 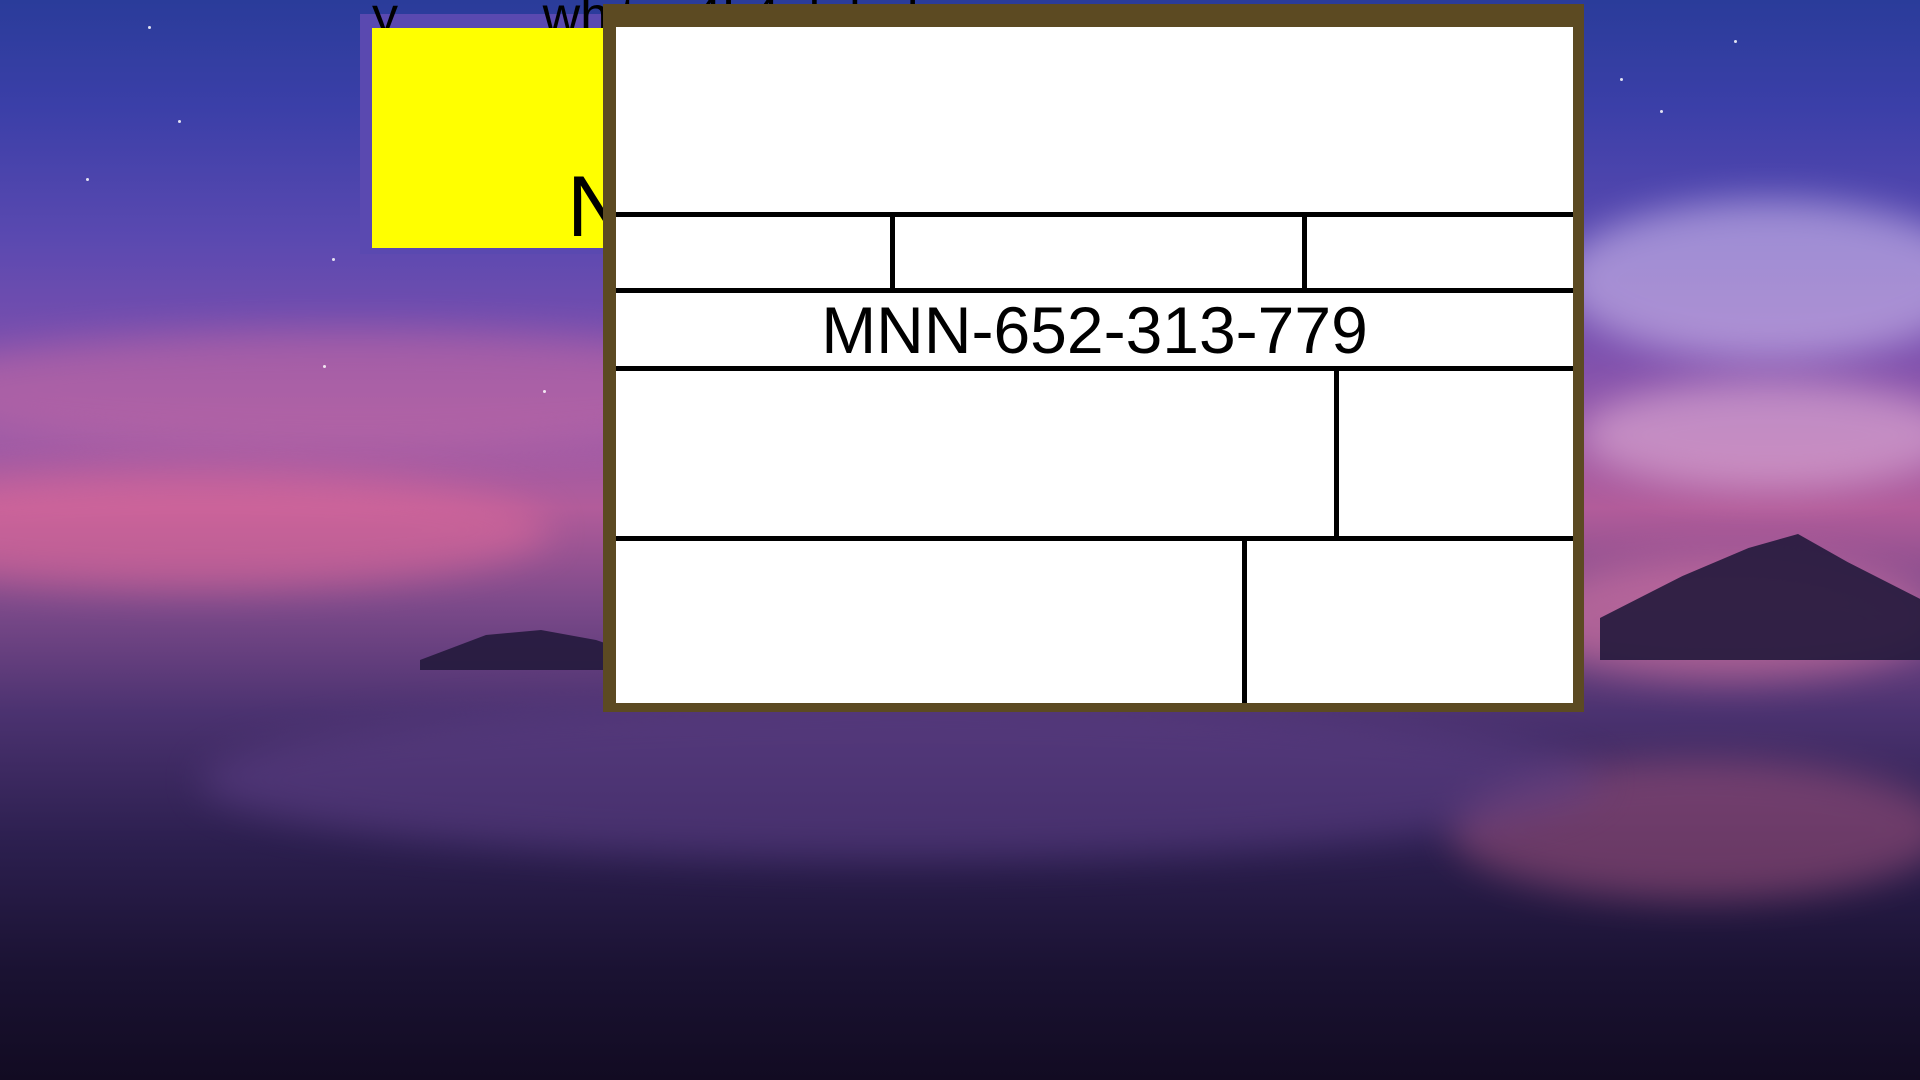 I want to click on label-code: MNN-652-313-779, so click(x=1094, y=329).